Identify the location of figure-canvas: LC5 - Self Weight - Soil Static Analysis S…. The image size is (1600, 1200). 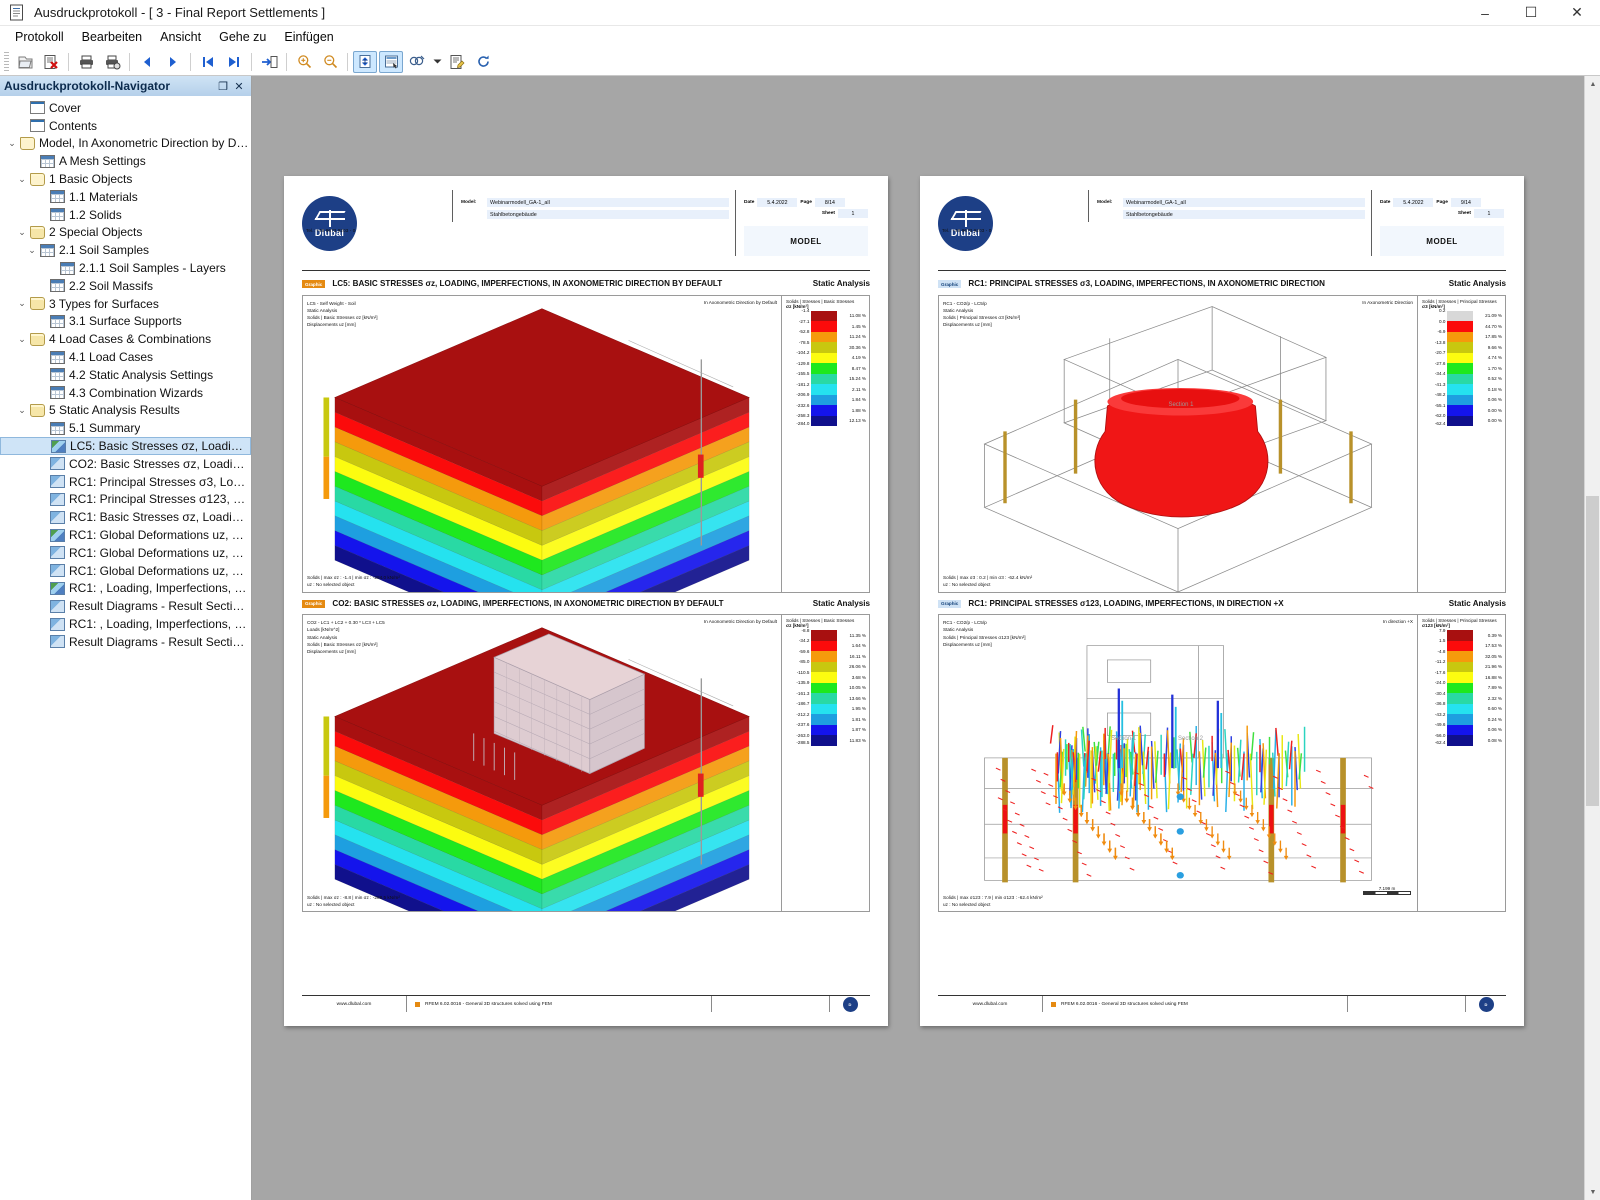
(542, 444).